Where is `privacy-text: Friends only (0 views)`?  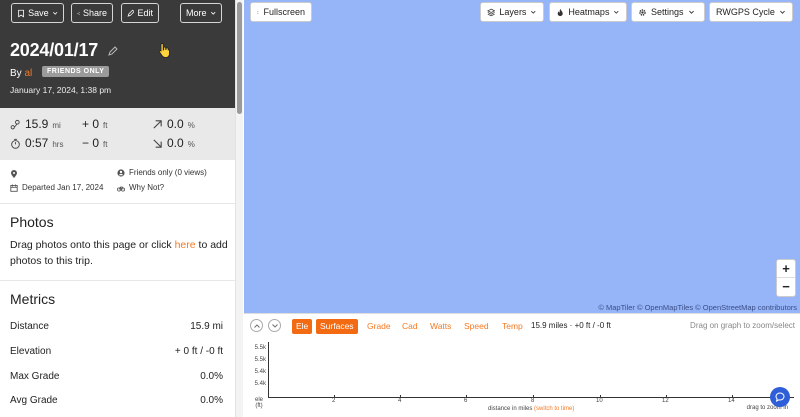
privacy-text: Friends only (0 views) is located at coordinates (168, 172).